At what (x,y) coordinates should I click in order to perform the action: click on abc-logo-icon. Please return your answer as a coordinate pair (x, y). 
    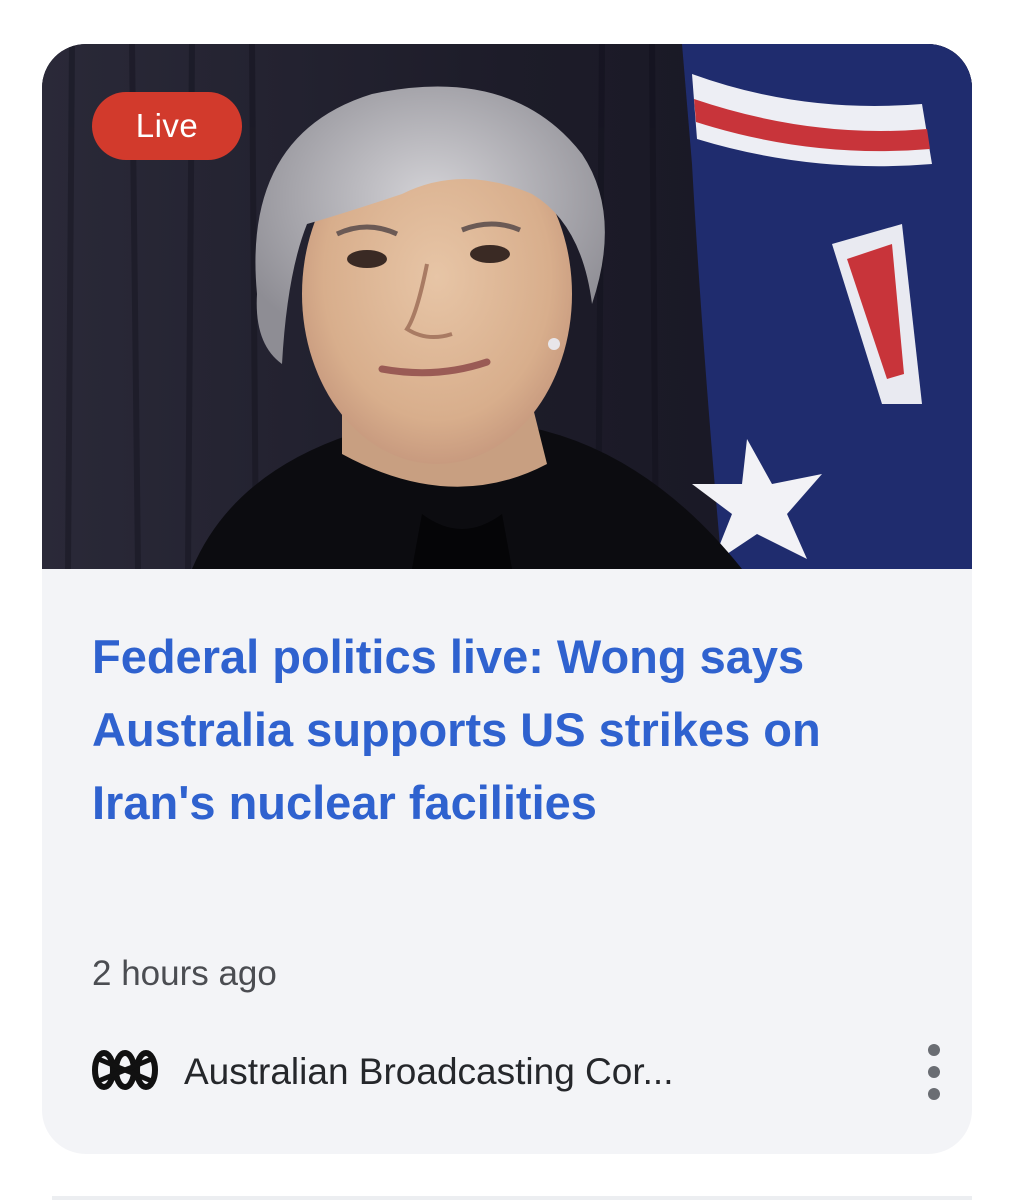
    Looking at the image, I should click on (125, 1070).